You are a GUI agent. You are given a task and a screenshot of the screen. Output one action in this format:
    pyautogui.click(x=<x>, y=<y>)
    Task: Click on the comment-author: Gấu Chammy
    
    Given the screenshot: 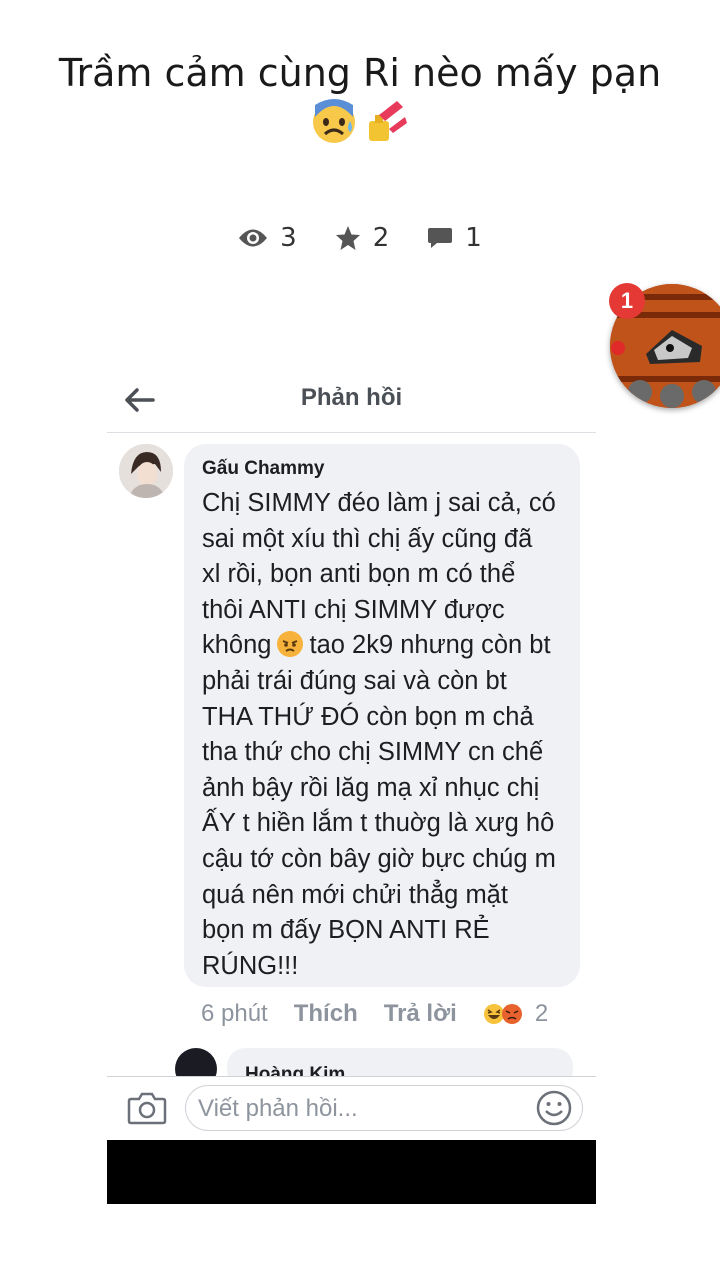 What is the action you would take?
    pyautogui.click(x=263, y=469)
    